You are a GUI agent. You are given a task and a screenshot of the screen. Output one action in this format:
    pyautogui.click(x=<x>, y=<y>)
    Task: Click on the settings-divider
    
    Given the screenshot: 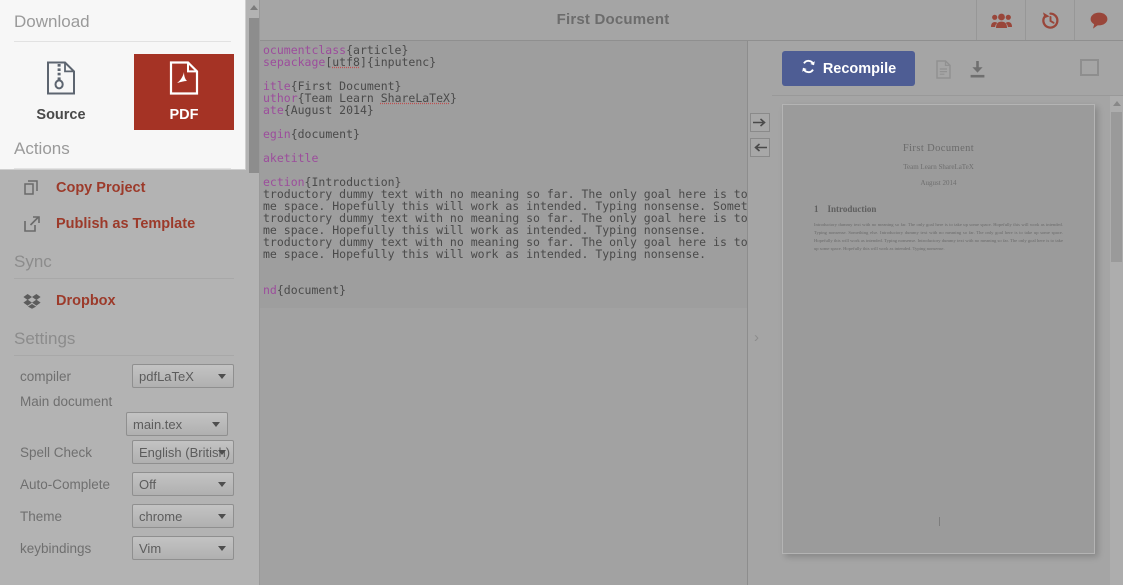 What is the action you would take?
    pyautogui.click(x=124, y=355)
    